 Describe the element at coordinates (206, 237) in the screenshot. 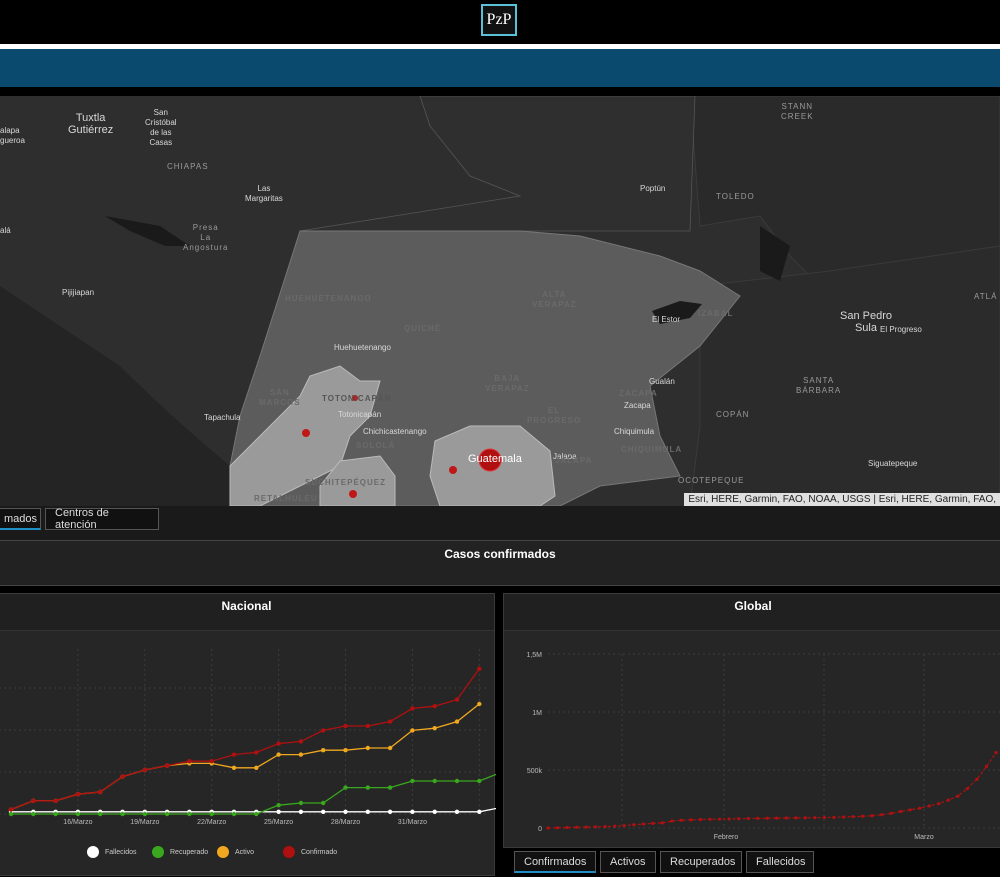

I see `map-label: Presa La Angostura` at that location.